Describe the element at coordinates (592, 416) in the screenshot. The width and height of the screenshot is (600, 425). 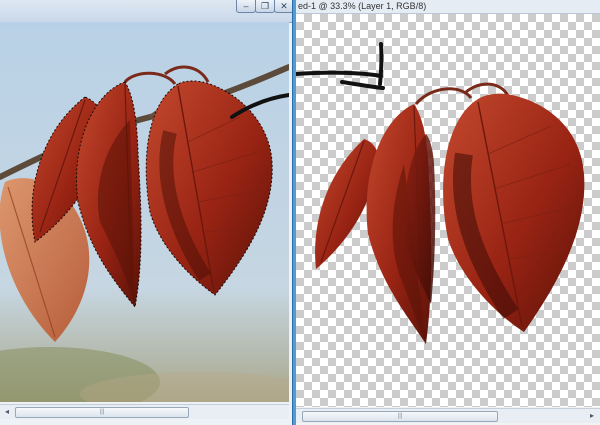
I see `scroll-right-icon: ▸` at that location.